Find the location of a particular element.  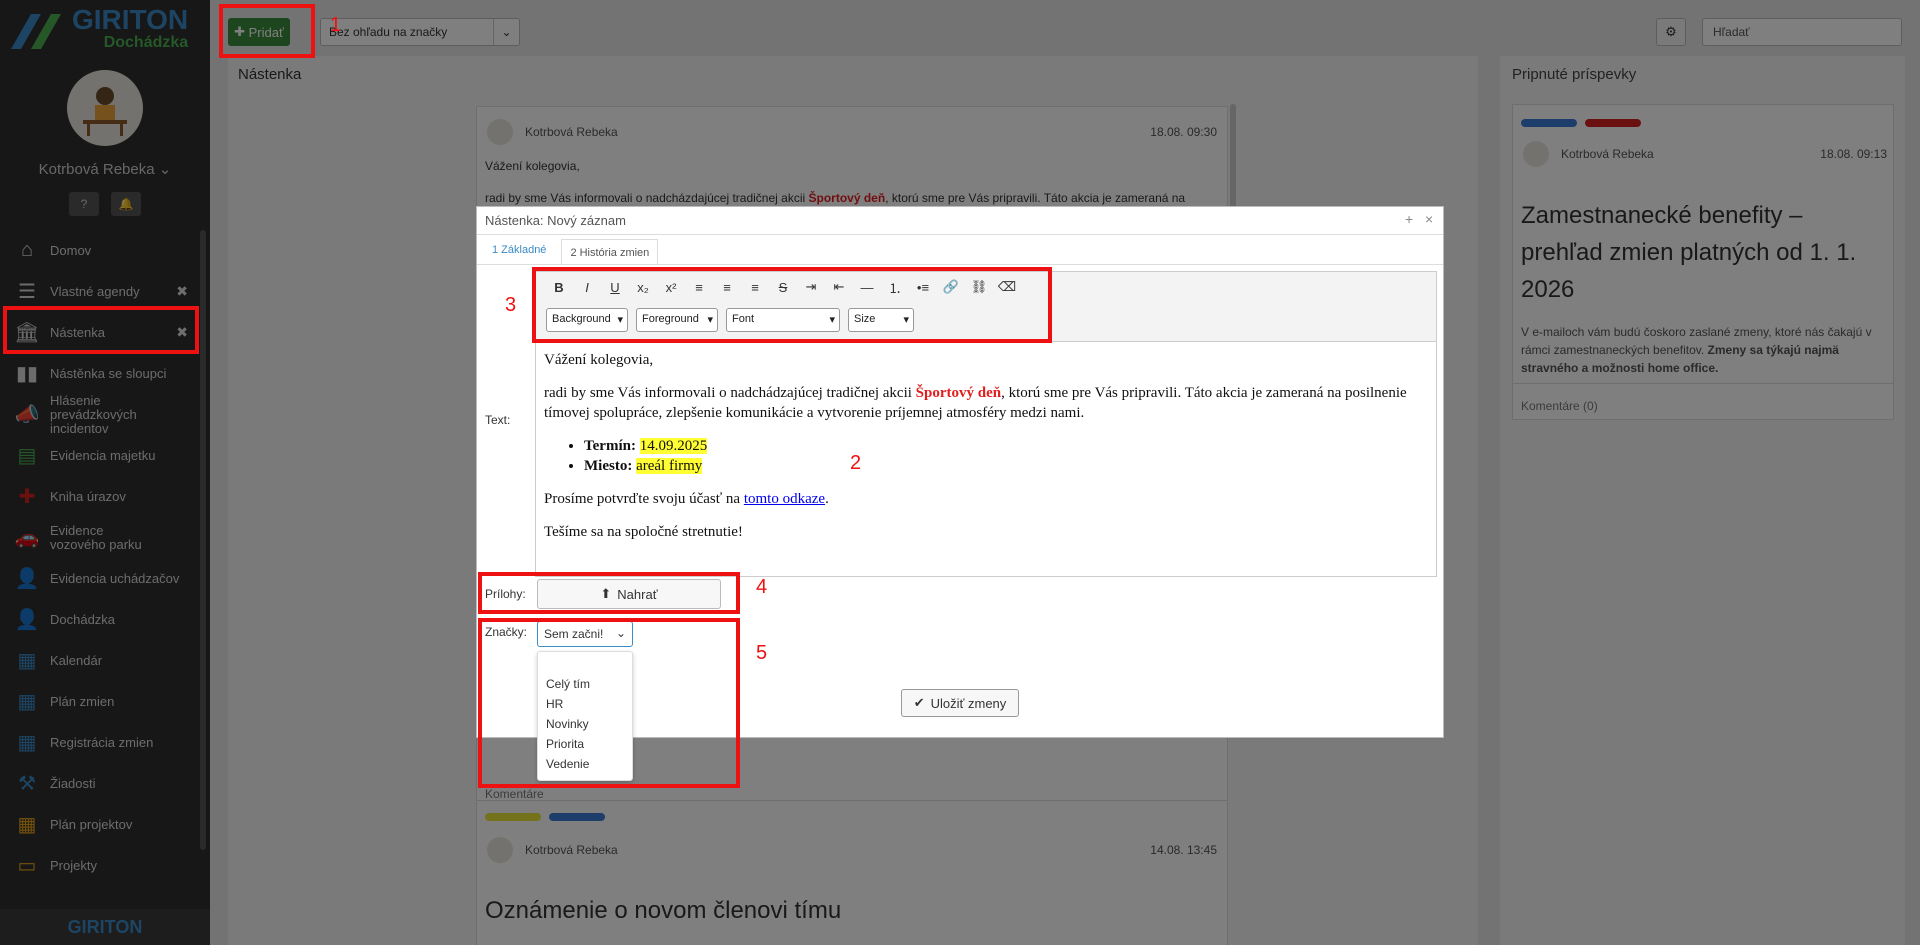

annotation-number: 5 is located at coordinates (762, 653).